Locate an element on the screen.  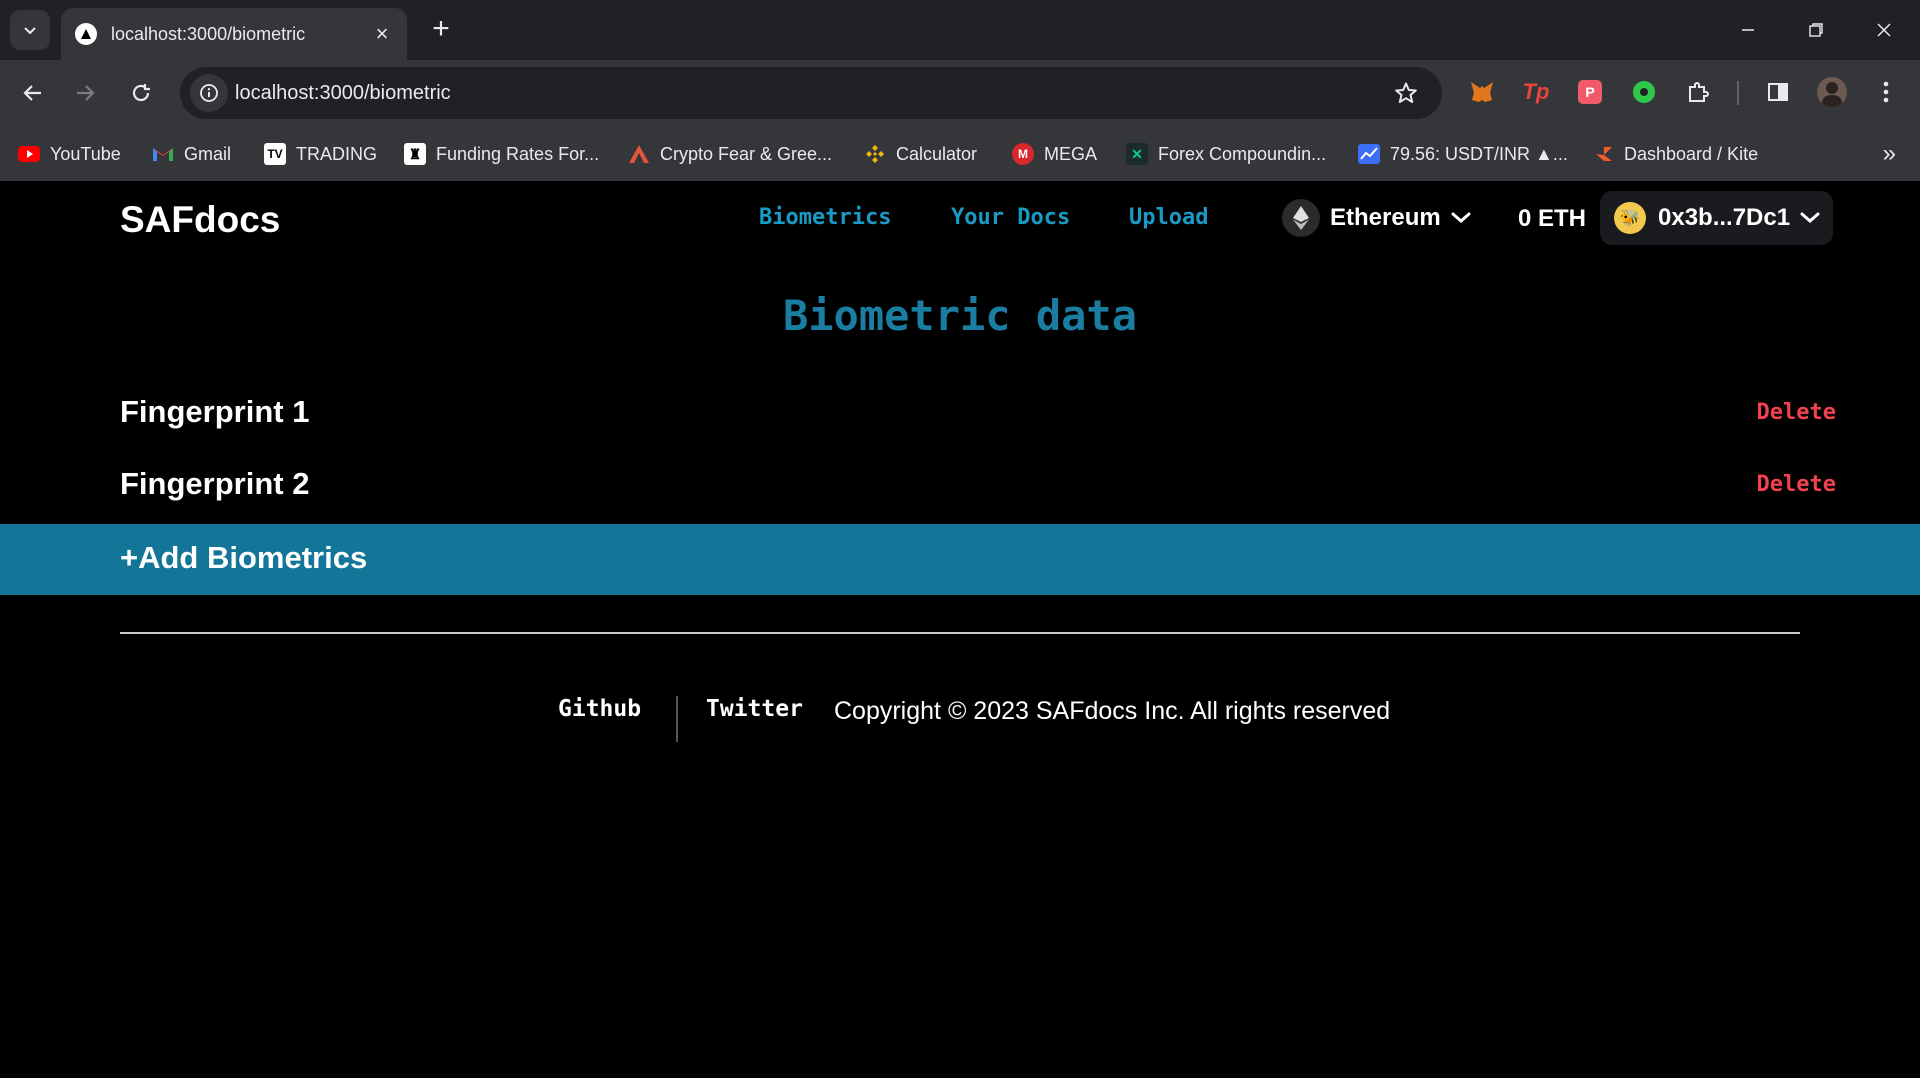
close-window-button is located at coordinates (1884, 30).